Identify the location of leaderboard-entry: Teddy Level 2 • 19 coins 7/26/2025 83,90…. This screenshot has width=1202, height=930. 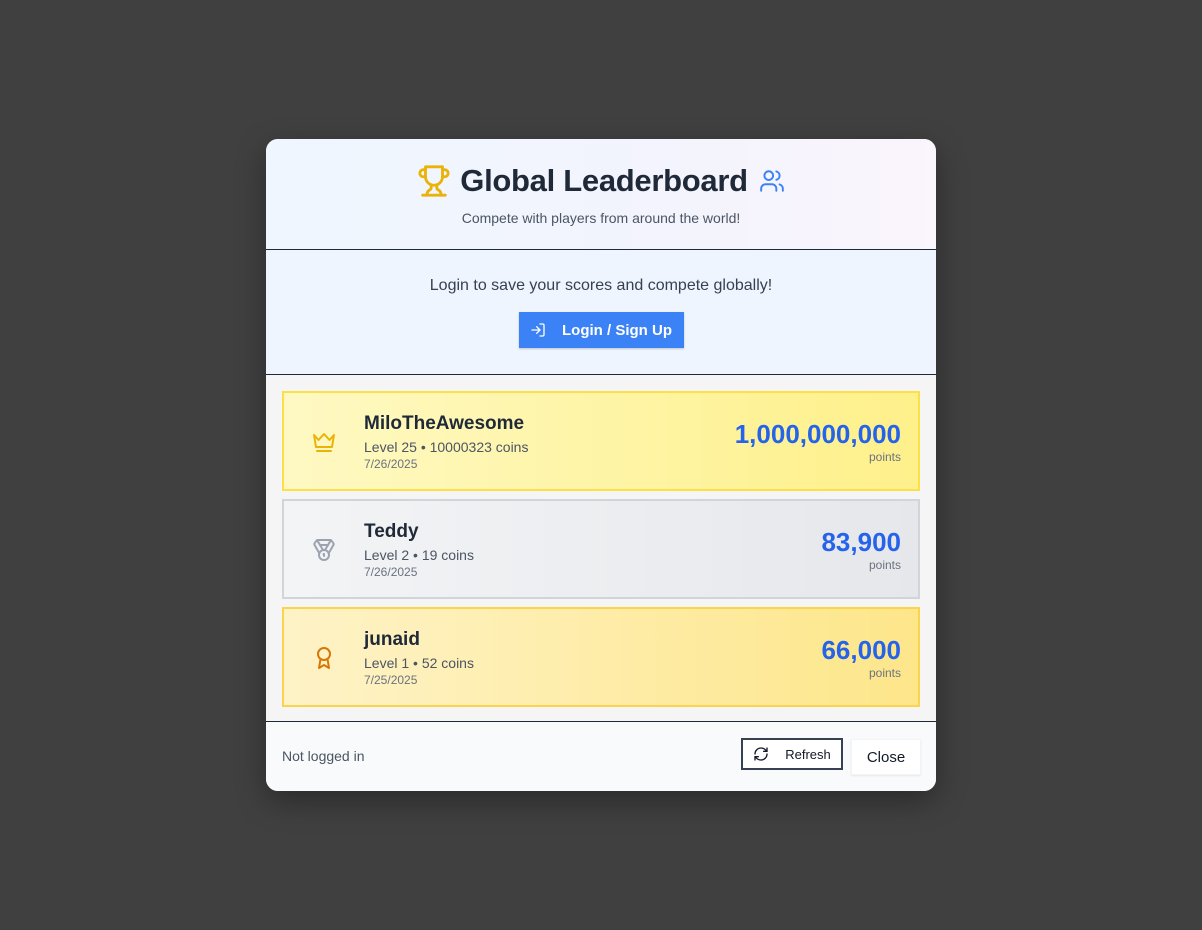
(601, 549).